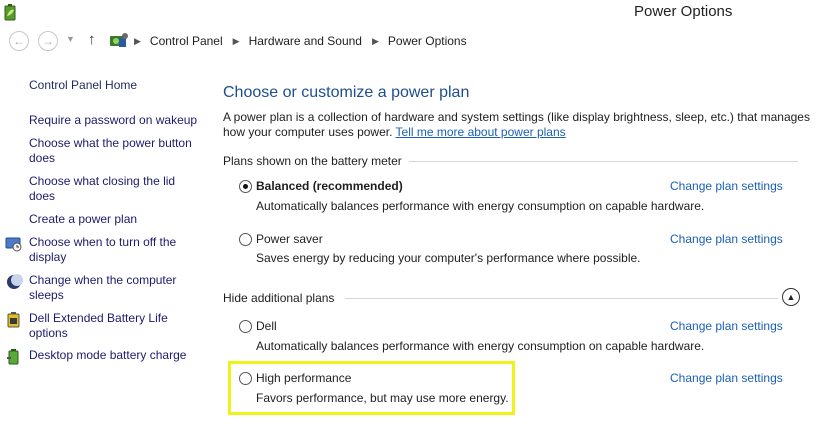 The height and width of the screenshot is (432, 838). I want to click on crumb-power-options: Power Options, so click(427, 41).